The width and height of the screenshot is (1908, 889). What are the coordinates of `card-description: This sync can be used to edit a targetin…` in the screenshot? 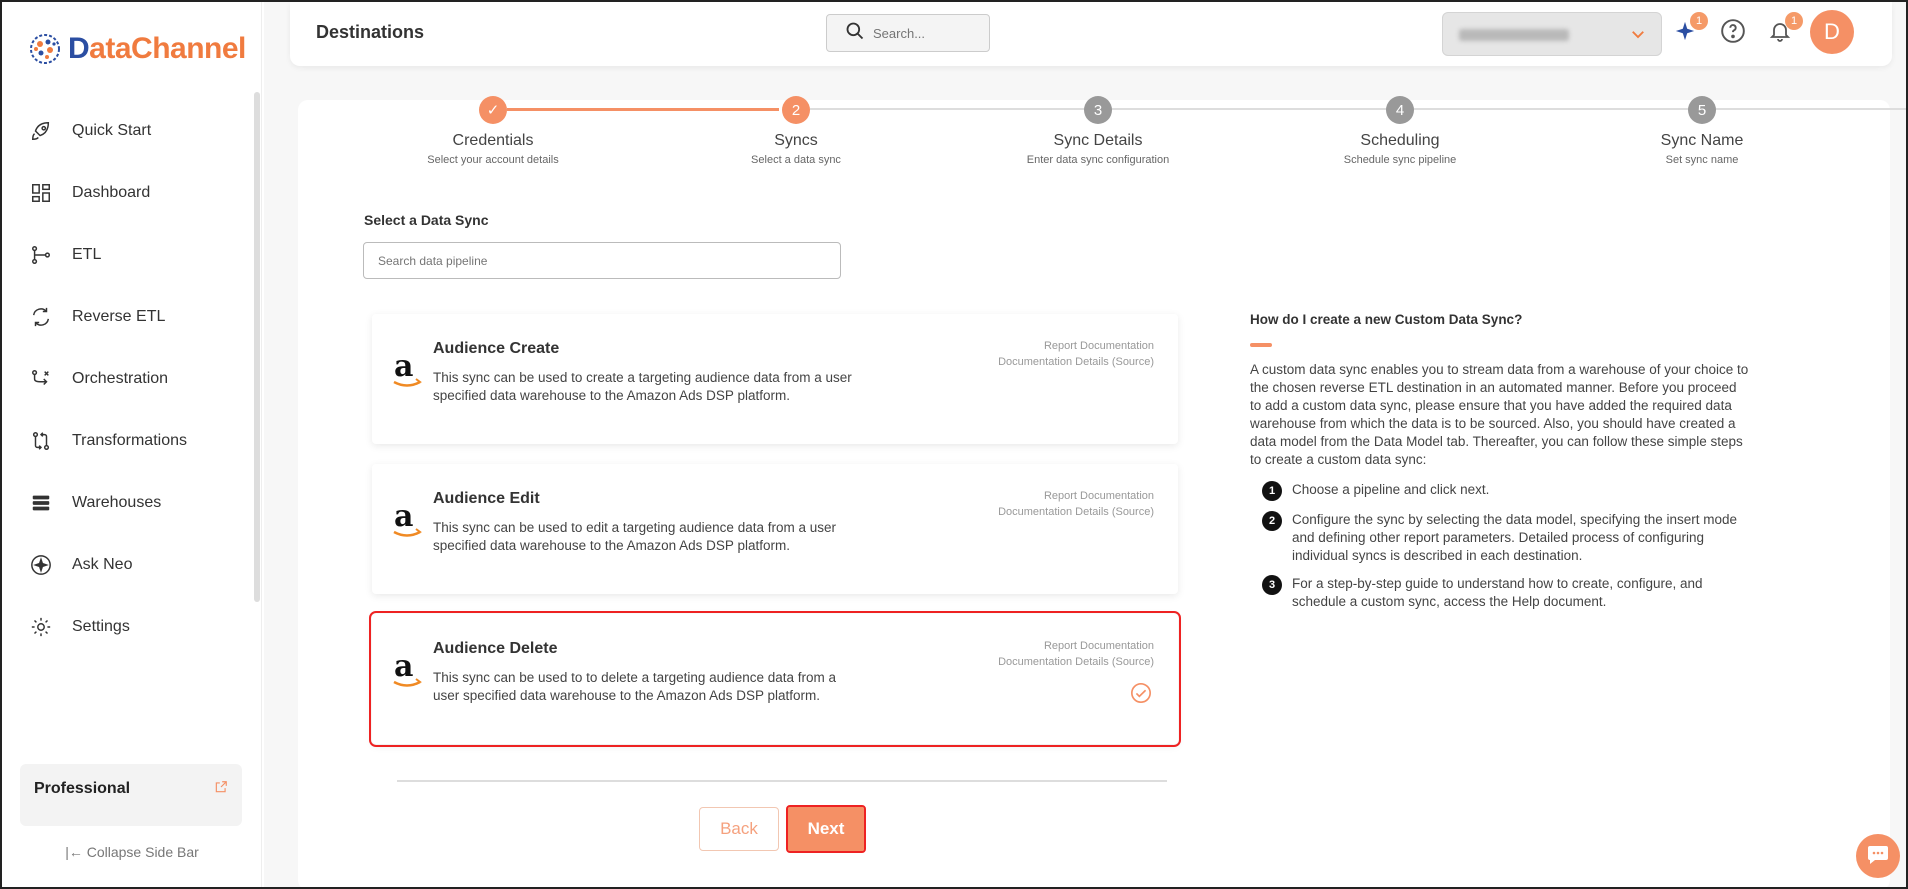 It's located at (634, 536).